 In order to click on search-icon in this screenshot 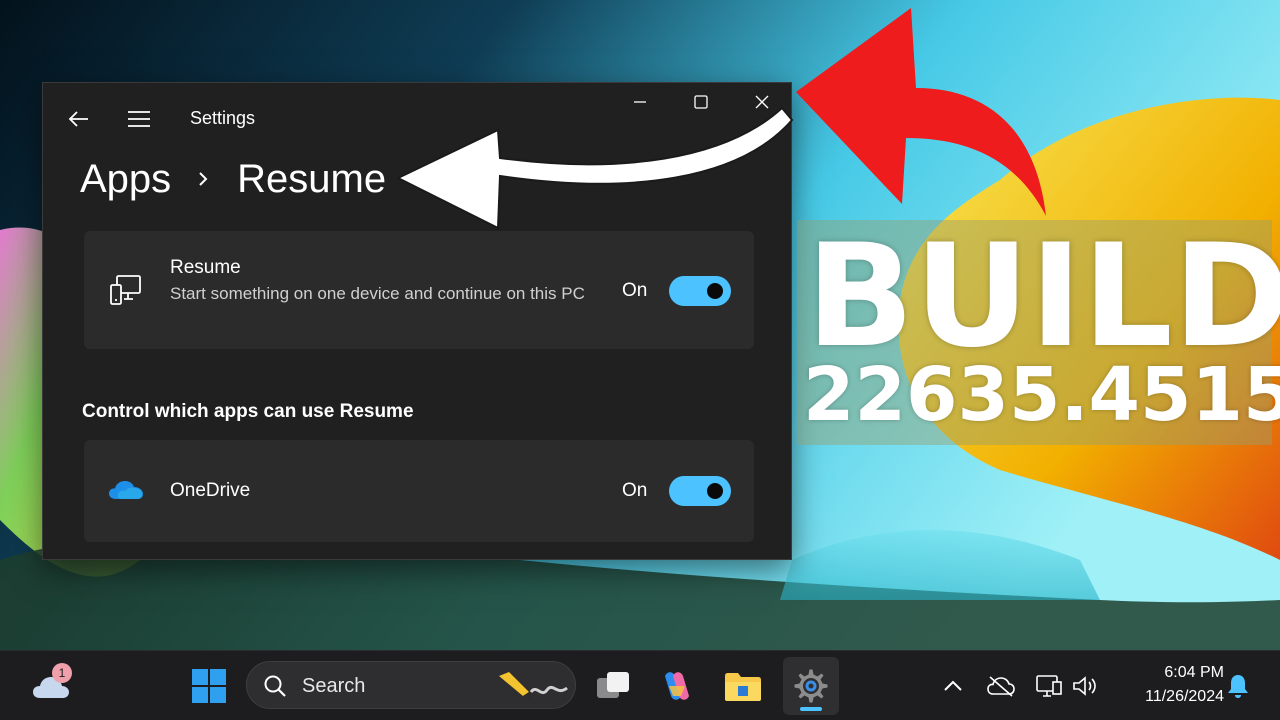, I will do `click(275, 686)`.